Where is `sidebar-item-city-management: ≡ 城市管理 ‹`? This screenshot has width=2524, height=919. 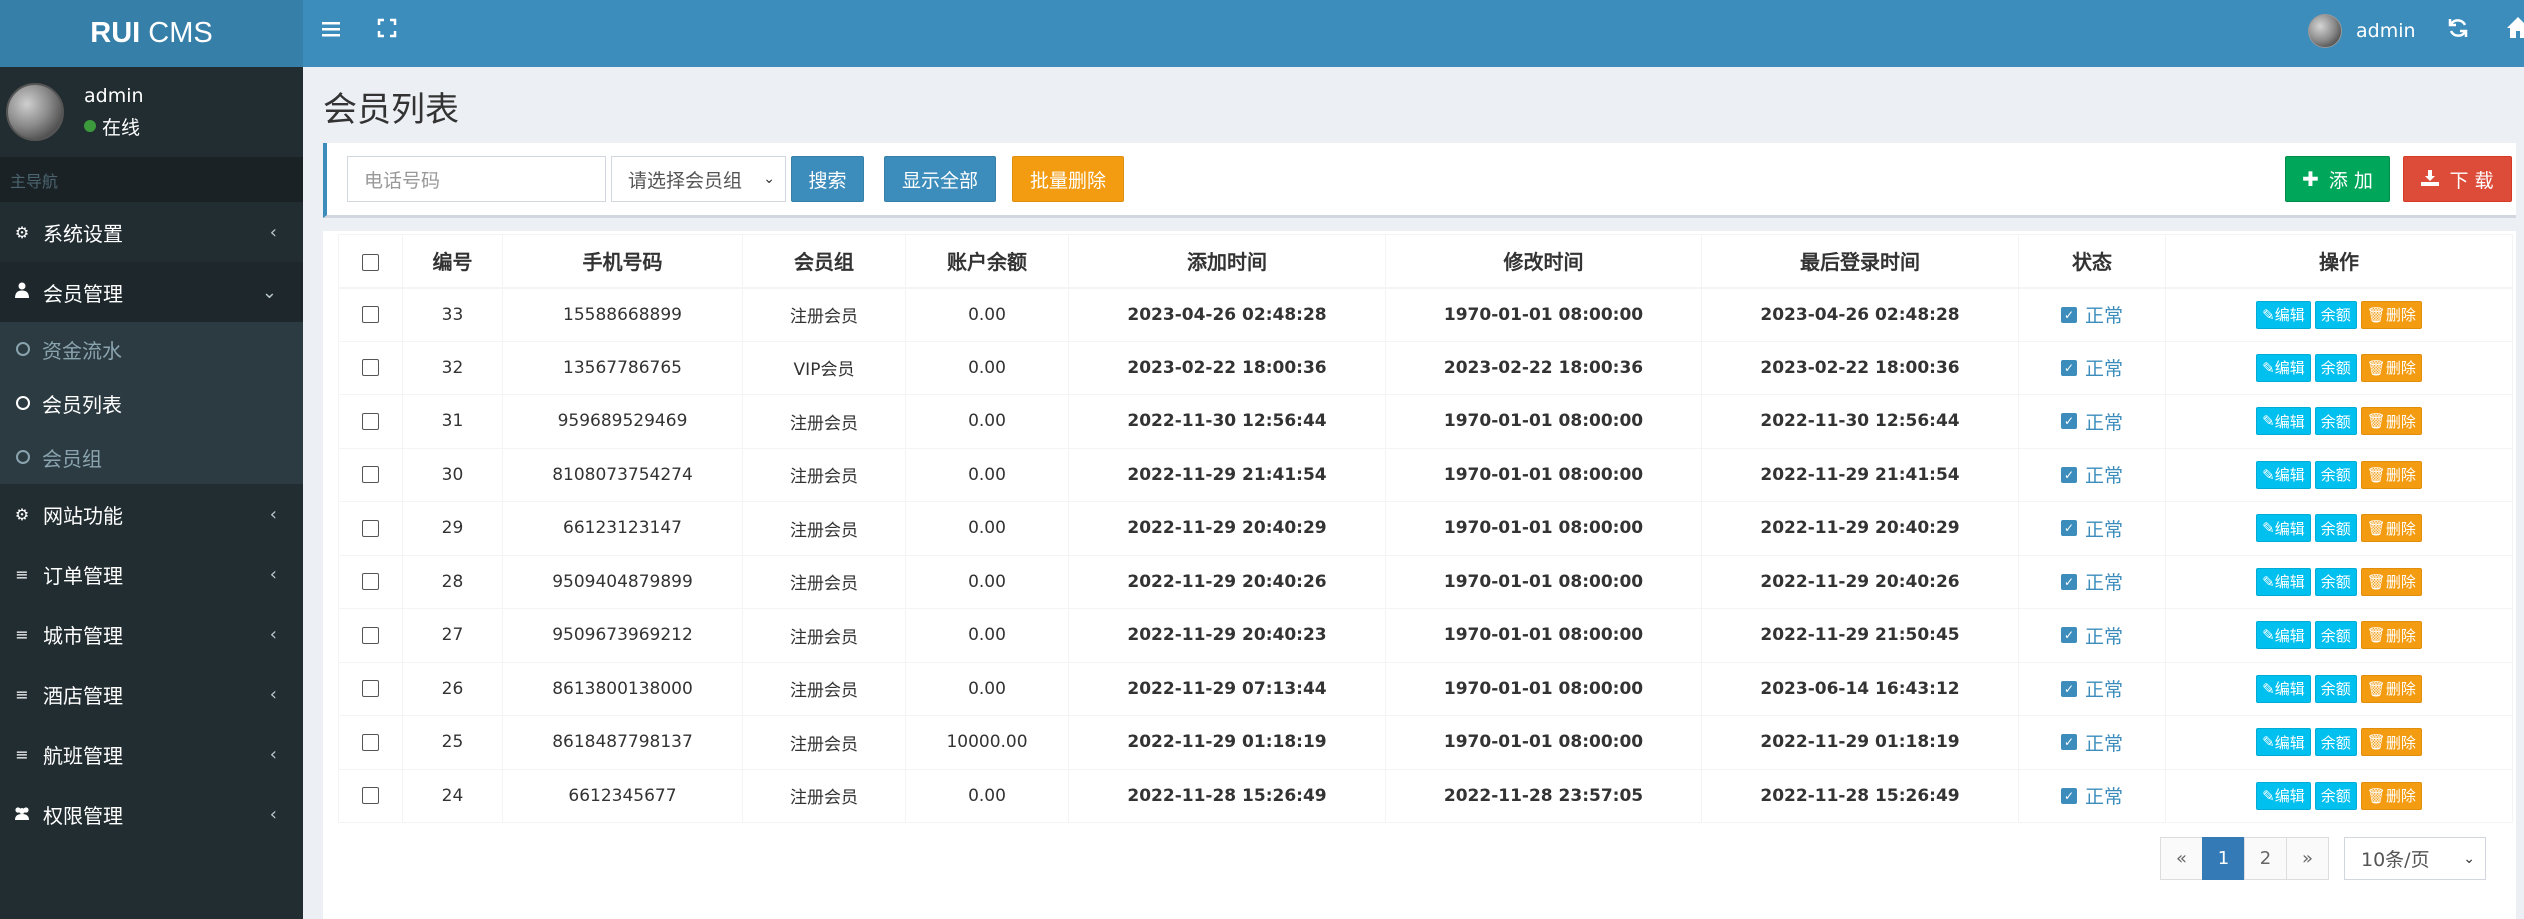
sidebar-item-city-management: ≡ 城市管理 ‹ is located at coordinates (151, 634).